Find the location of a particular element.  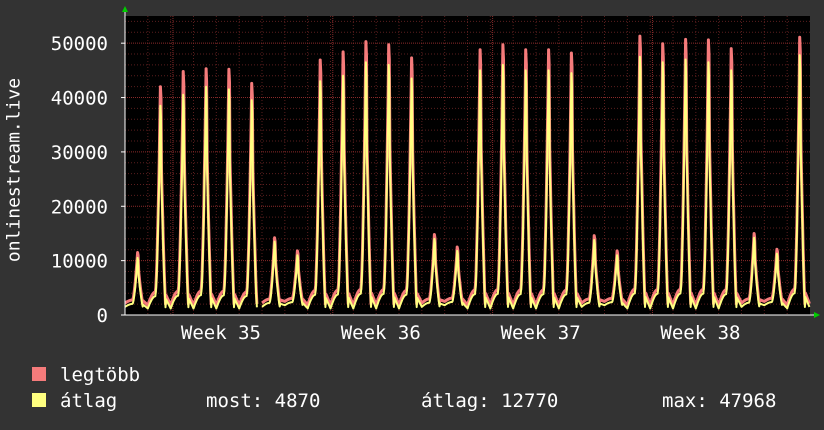

x-tick-label: Week 38 is located at coordinates (700, 333).